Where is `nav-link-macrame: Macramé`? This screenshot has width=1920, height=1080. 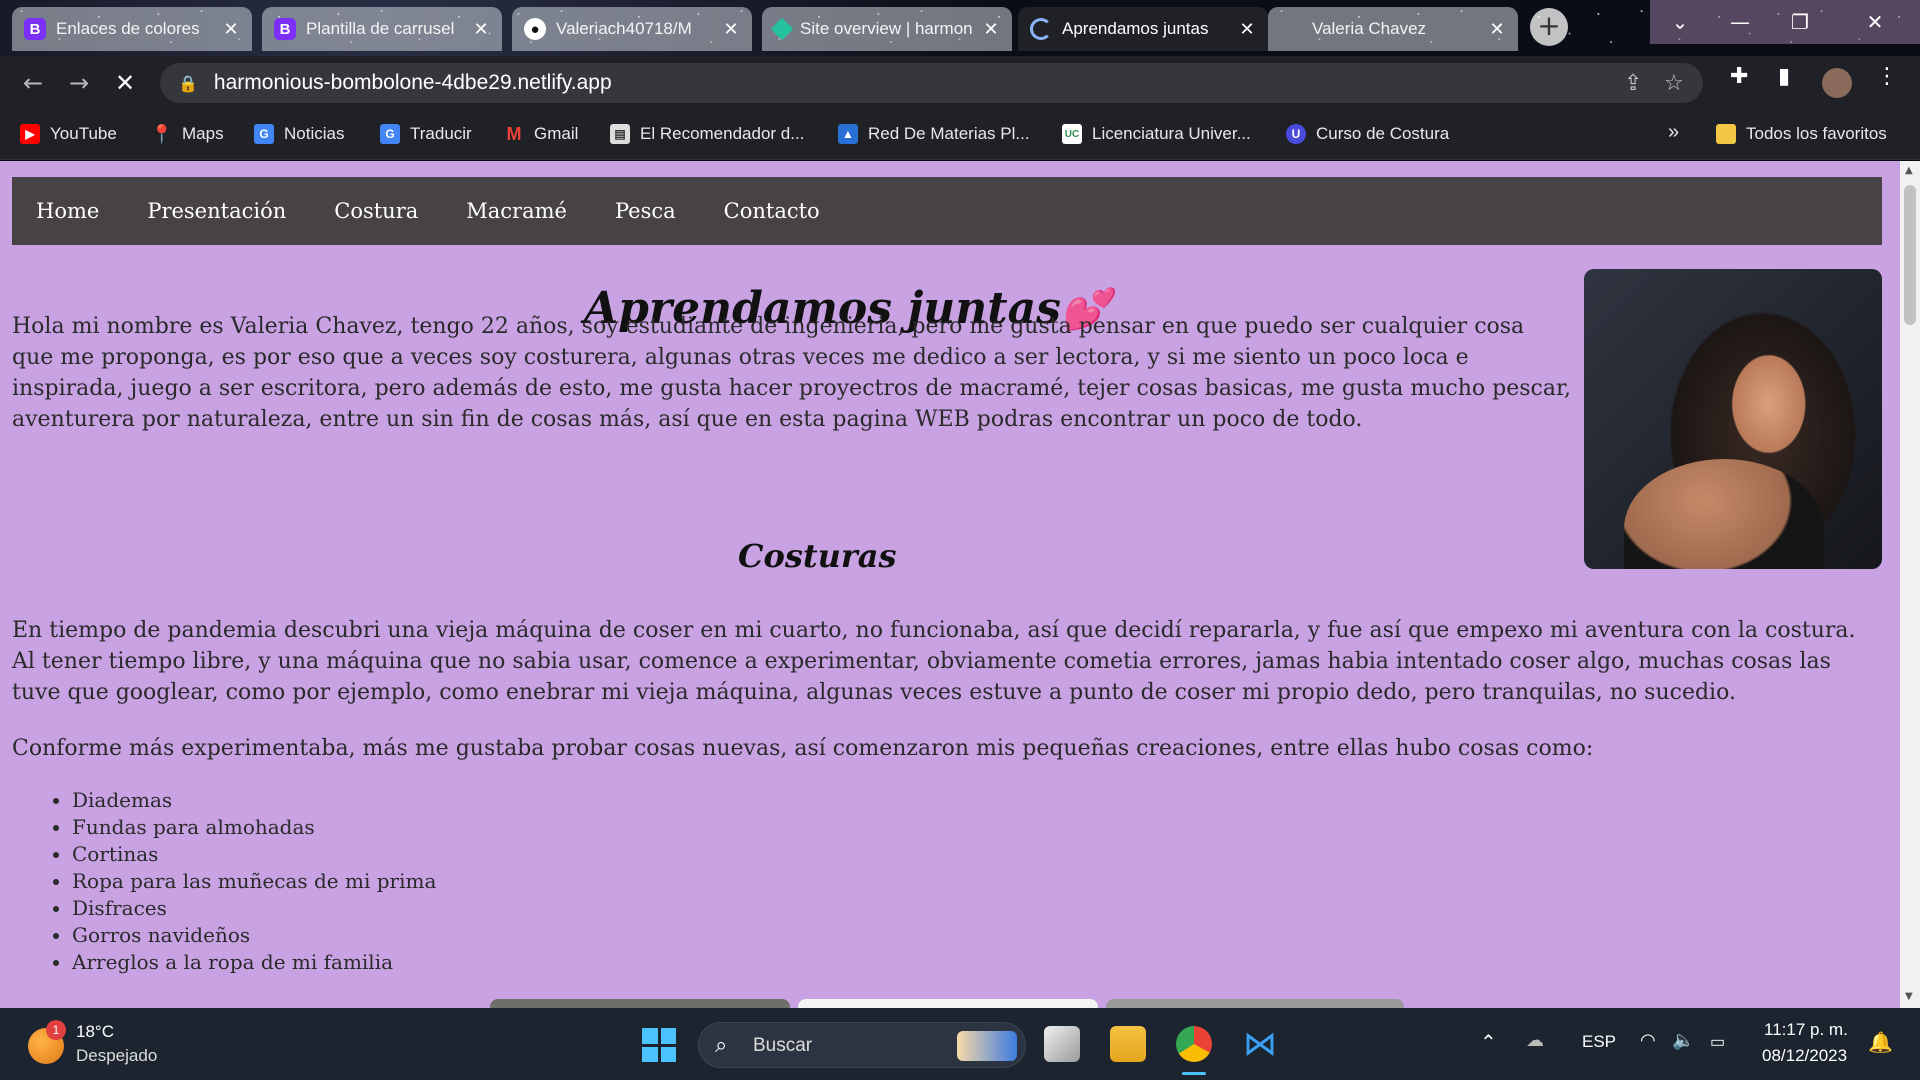 nav-link-macrame: Macramé is located at coordinates (516, 211).